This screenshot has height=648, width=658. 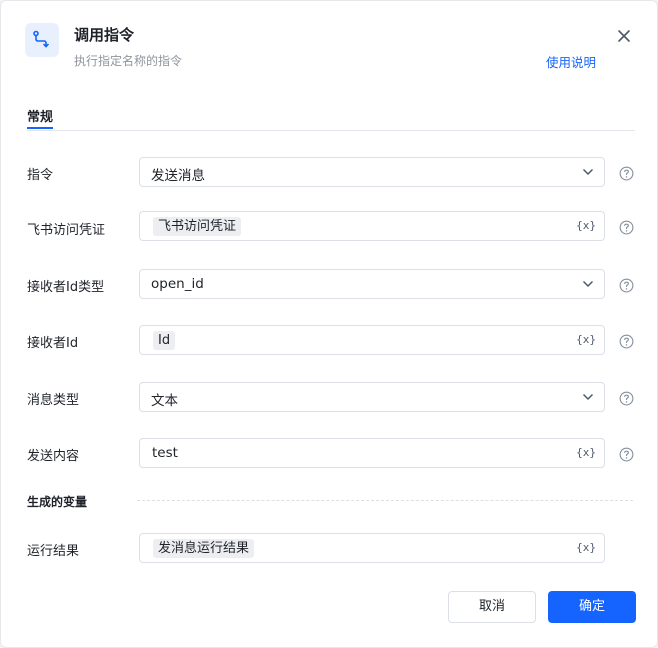 What do you see at coordinates (53, 400) in the screenshot?
I see `field-label-message-type: 消息类型` at bounding box center [53, 400].